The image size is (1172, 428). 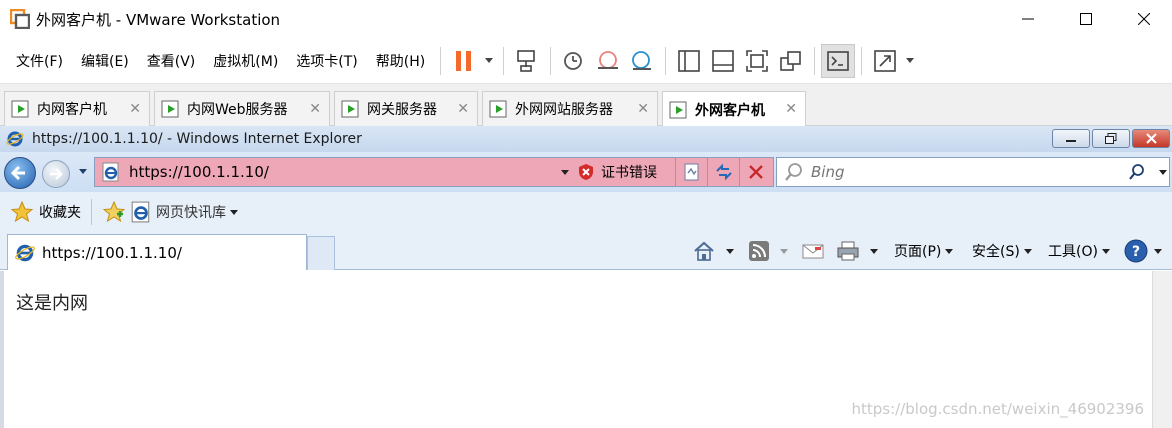 I want to click on home-dropdown-icon, so click(x=730, y=251).